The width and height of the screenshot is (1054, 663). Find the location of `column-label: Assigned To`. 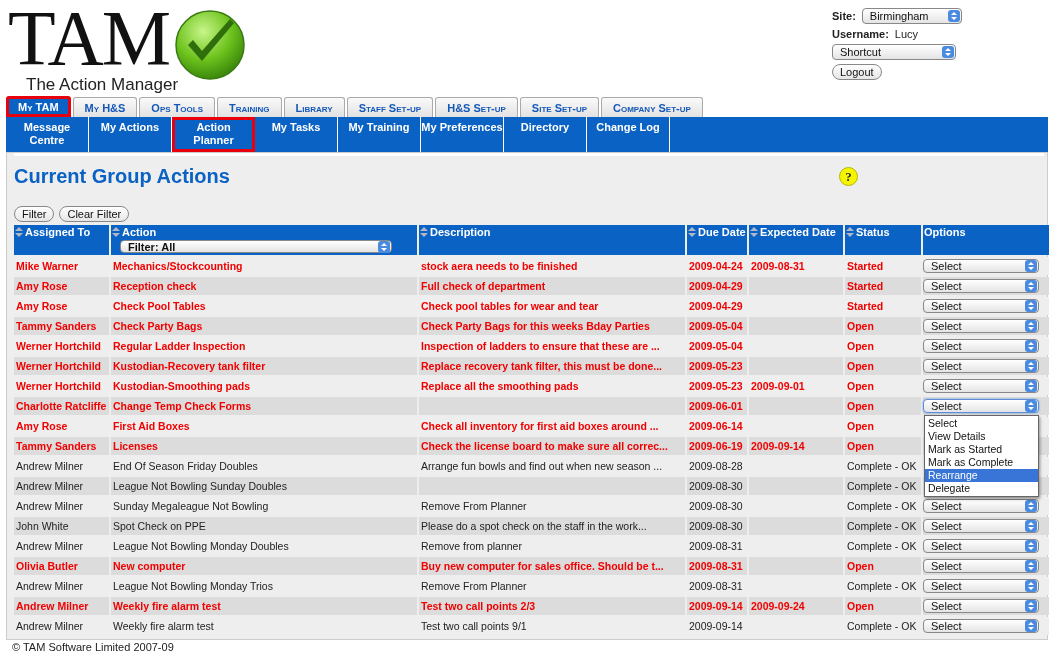

column-label: Assigned To is located at coordinates (58, 232).